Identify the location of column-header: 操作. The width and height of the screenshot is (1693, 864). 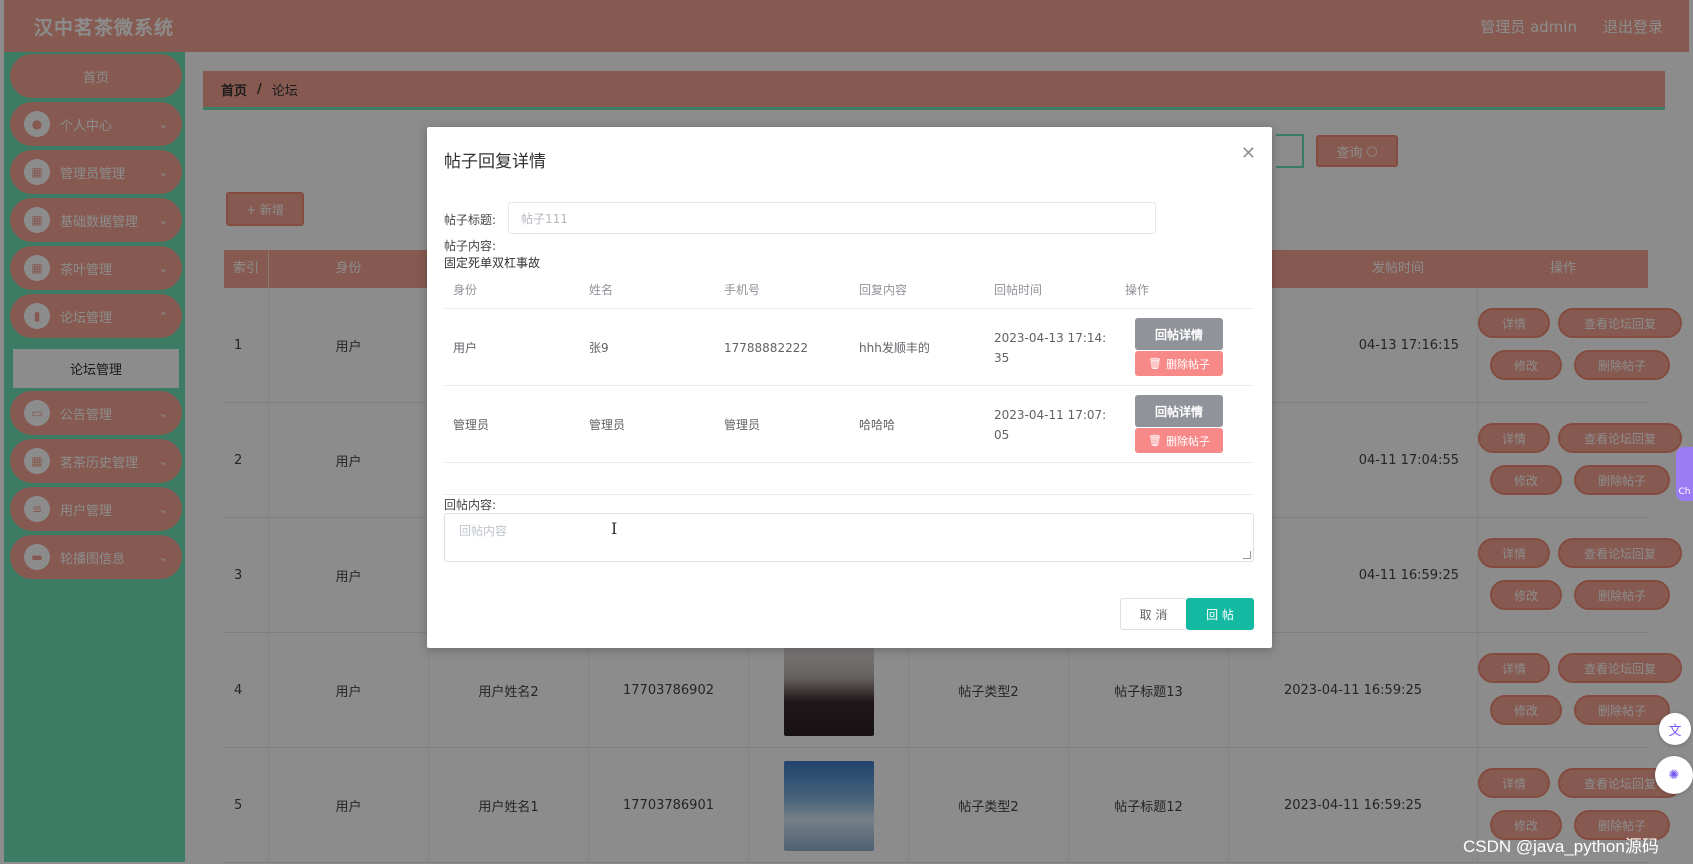
(1137, 290).